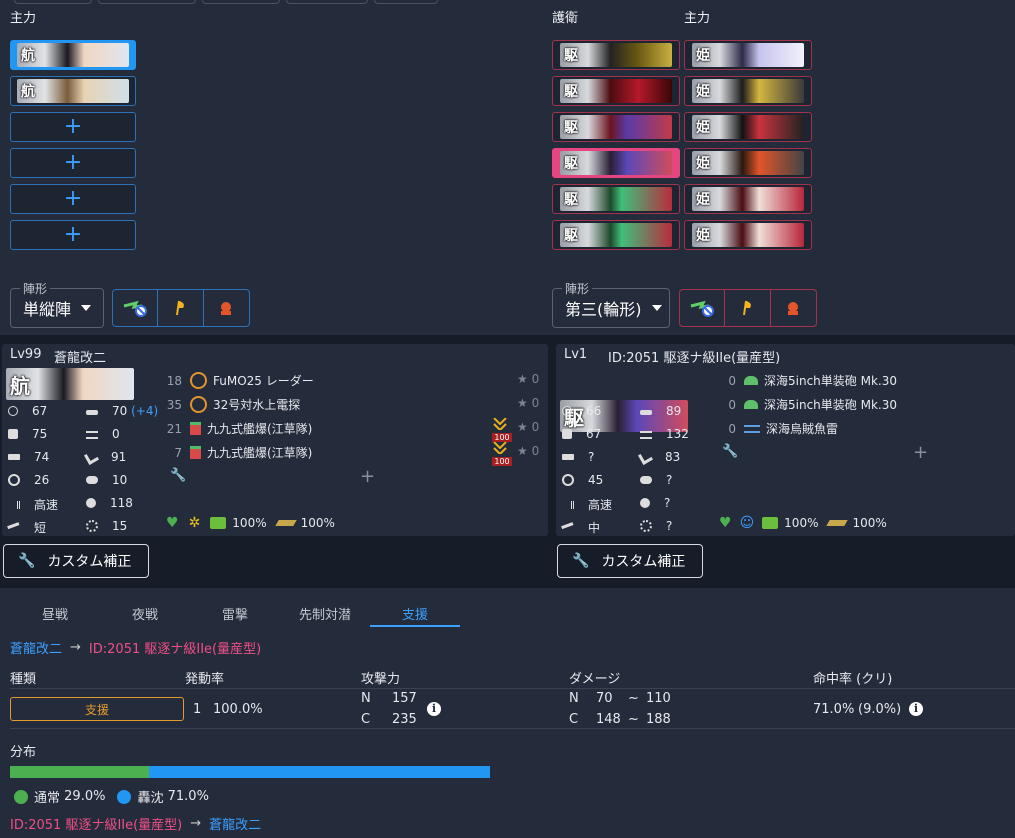 Image resolution: width=1015 pixels, height=838 pixels. What do you see at coordinates (565, 18) in the screenshot?
I see `escort-fleet-header: 護衛` at bounding box center [565, 18].